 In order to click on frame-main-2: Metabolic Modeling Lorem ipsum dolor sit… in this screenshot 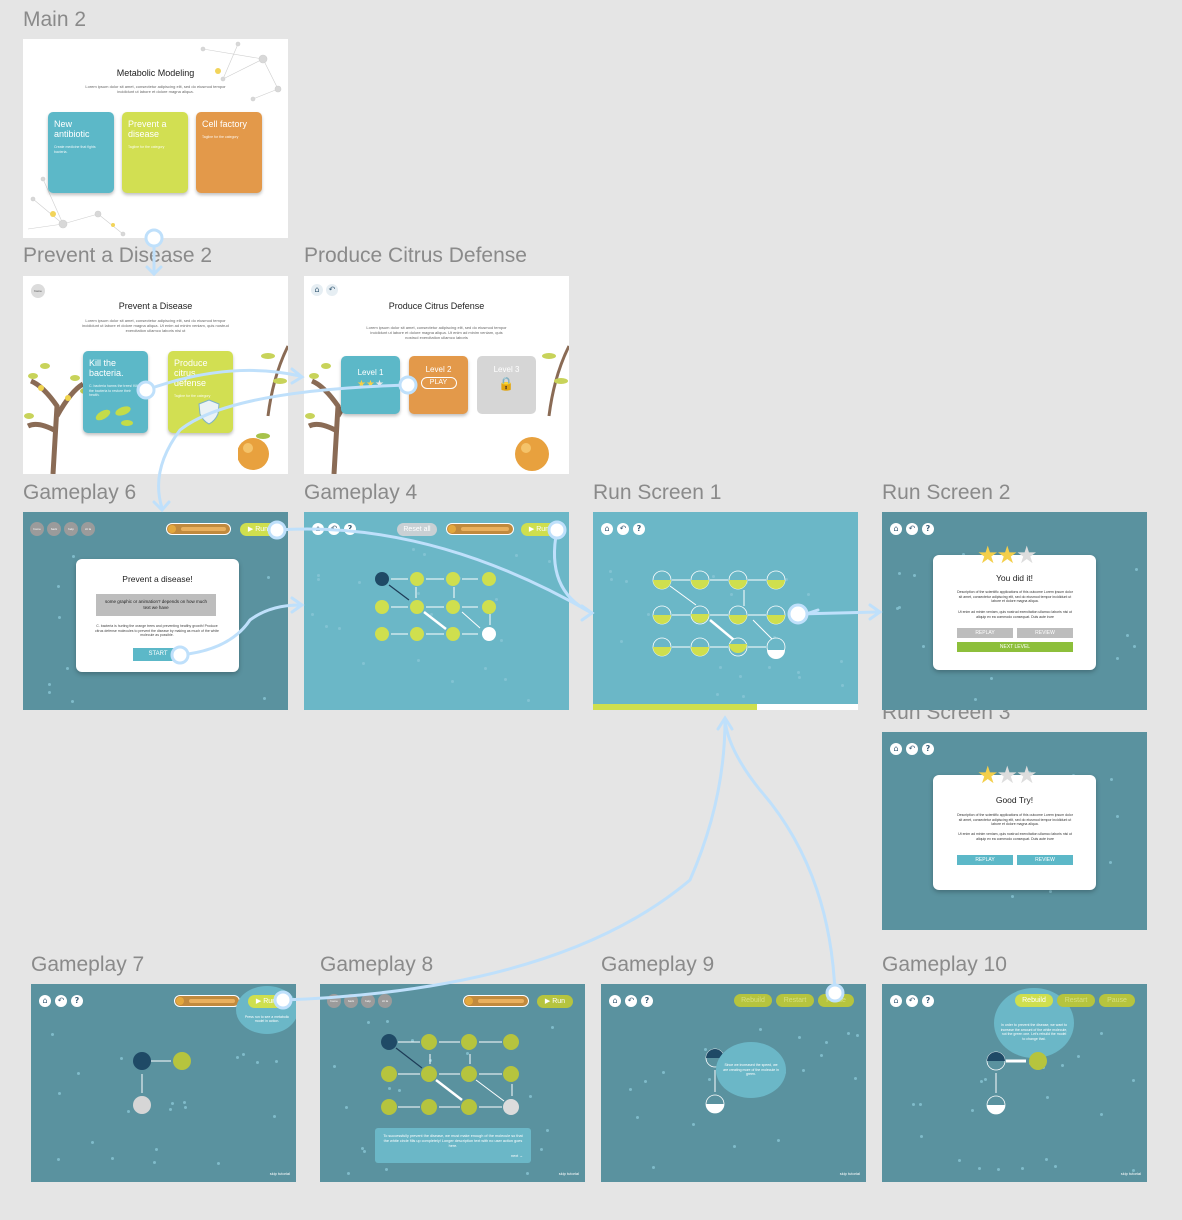, I will do `click(155, 138)`.